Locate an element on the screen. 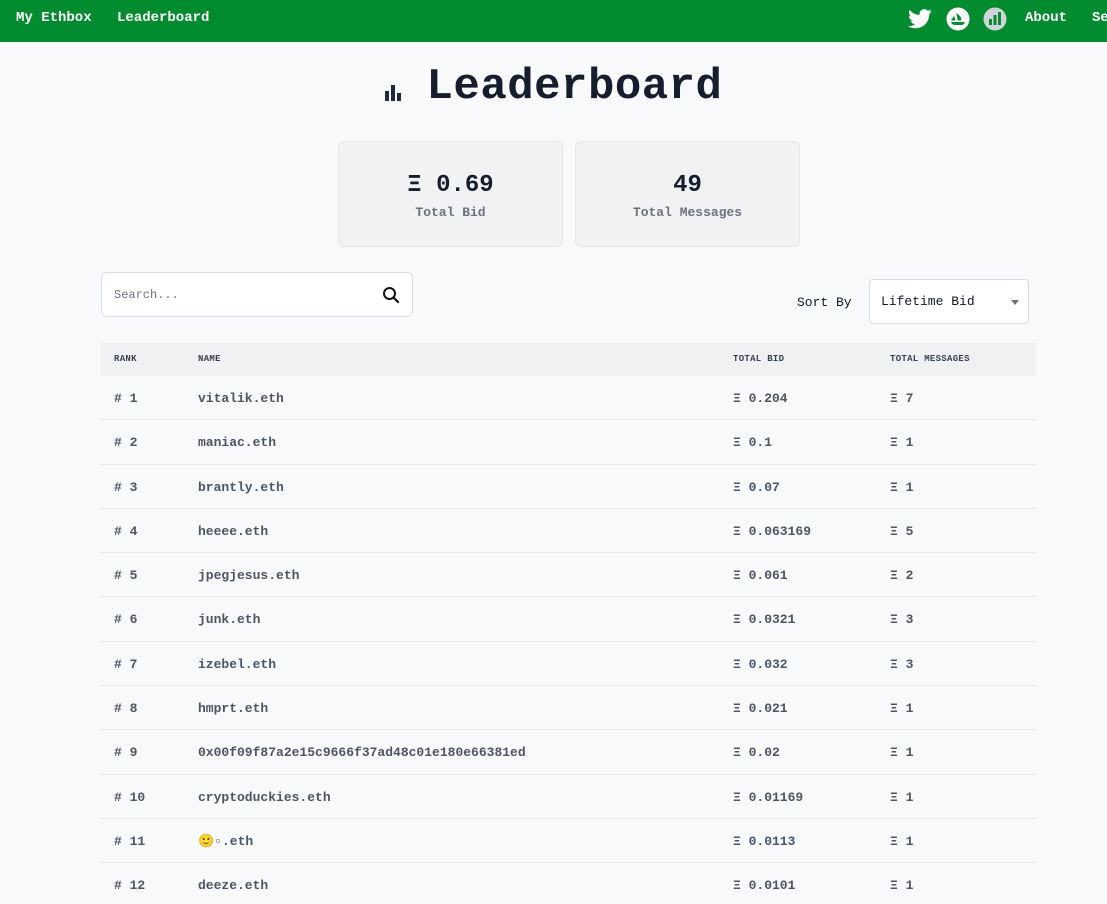  chart-icon is located at coordinates (995, 19).